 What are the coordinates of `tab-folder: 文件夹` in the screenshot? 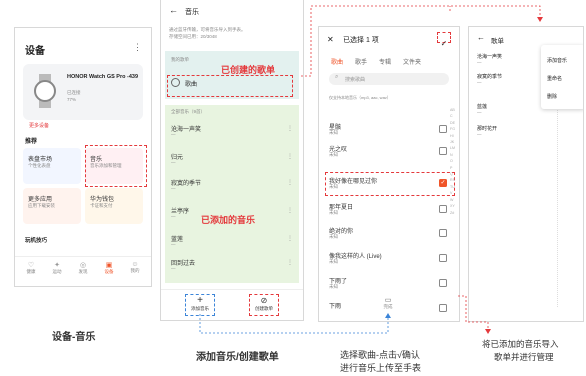 It's located at (412, 61).